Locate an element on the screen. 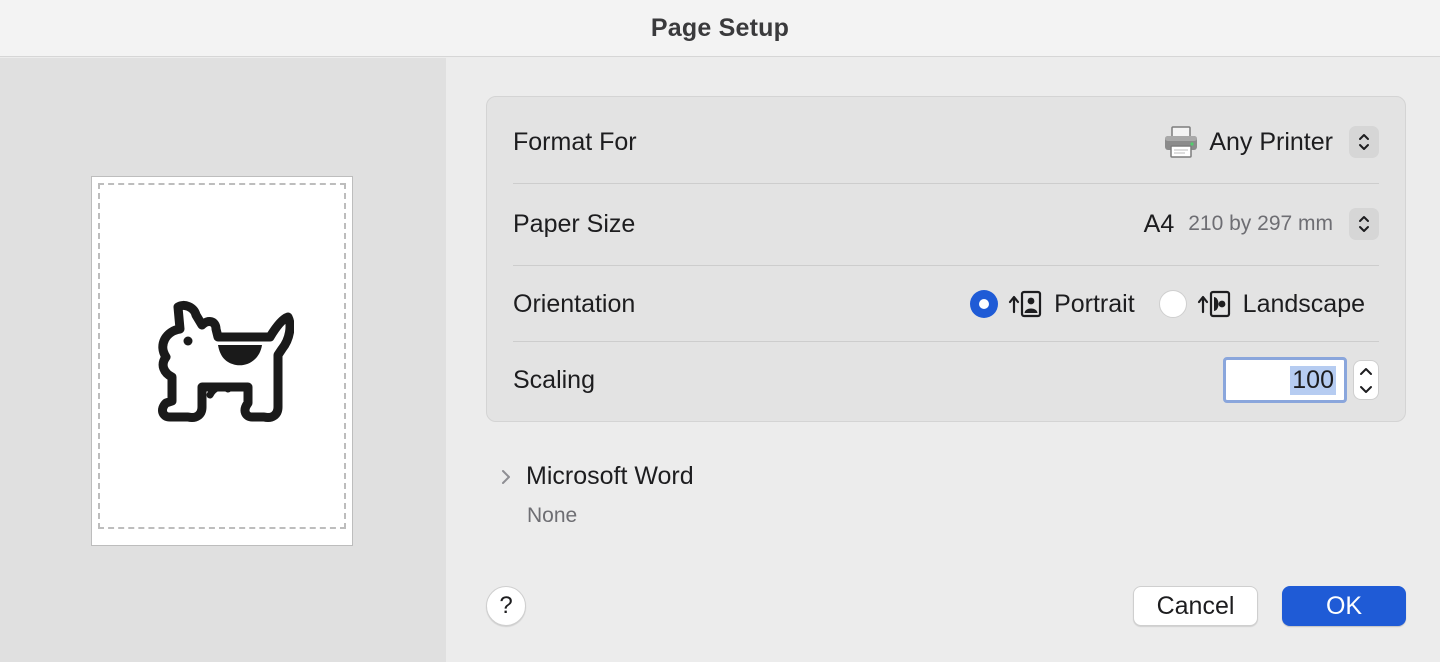 The width and height of the screenshot is (1440, 662). help-button: ? is located at coordinates (506, 606).